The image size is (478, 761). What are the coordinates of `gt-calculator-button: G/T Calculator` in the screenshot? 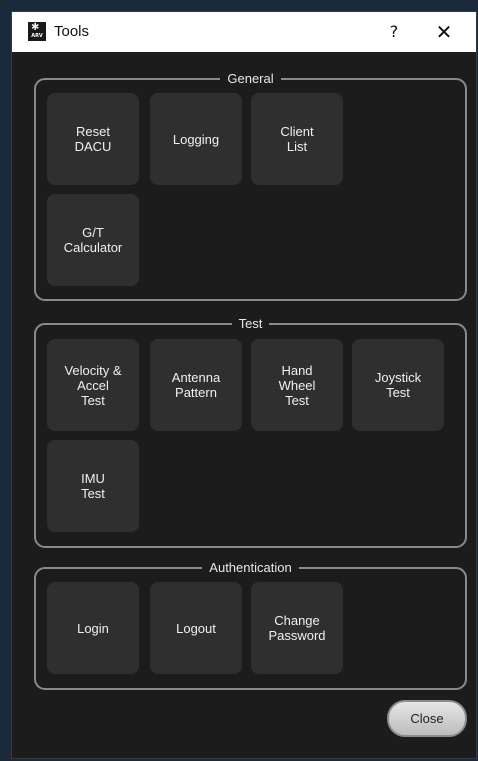 It's located at (93, 240).